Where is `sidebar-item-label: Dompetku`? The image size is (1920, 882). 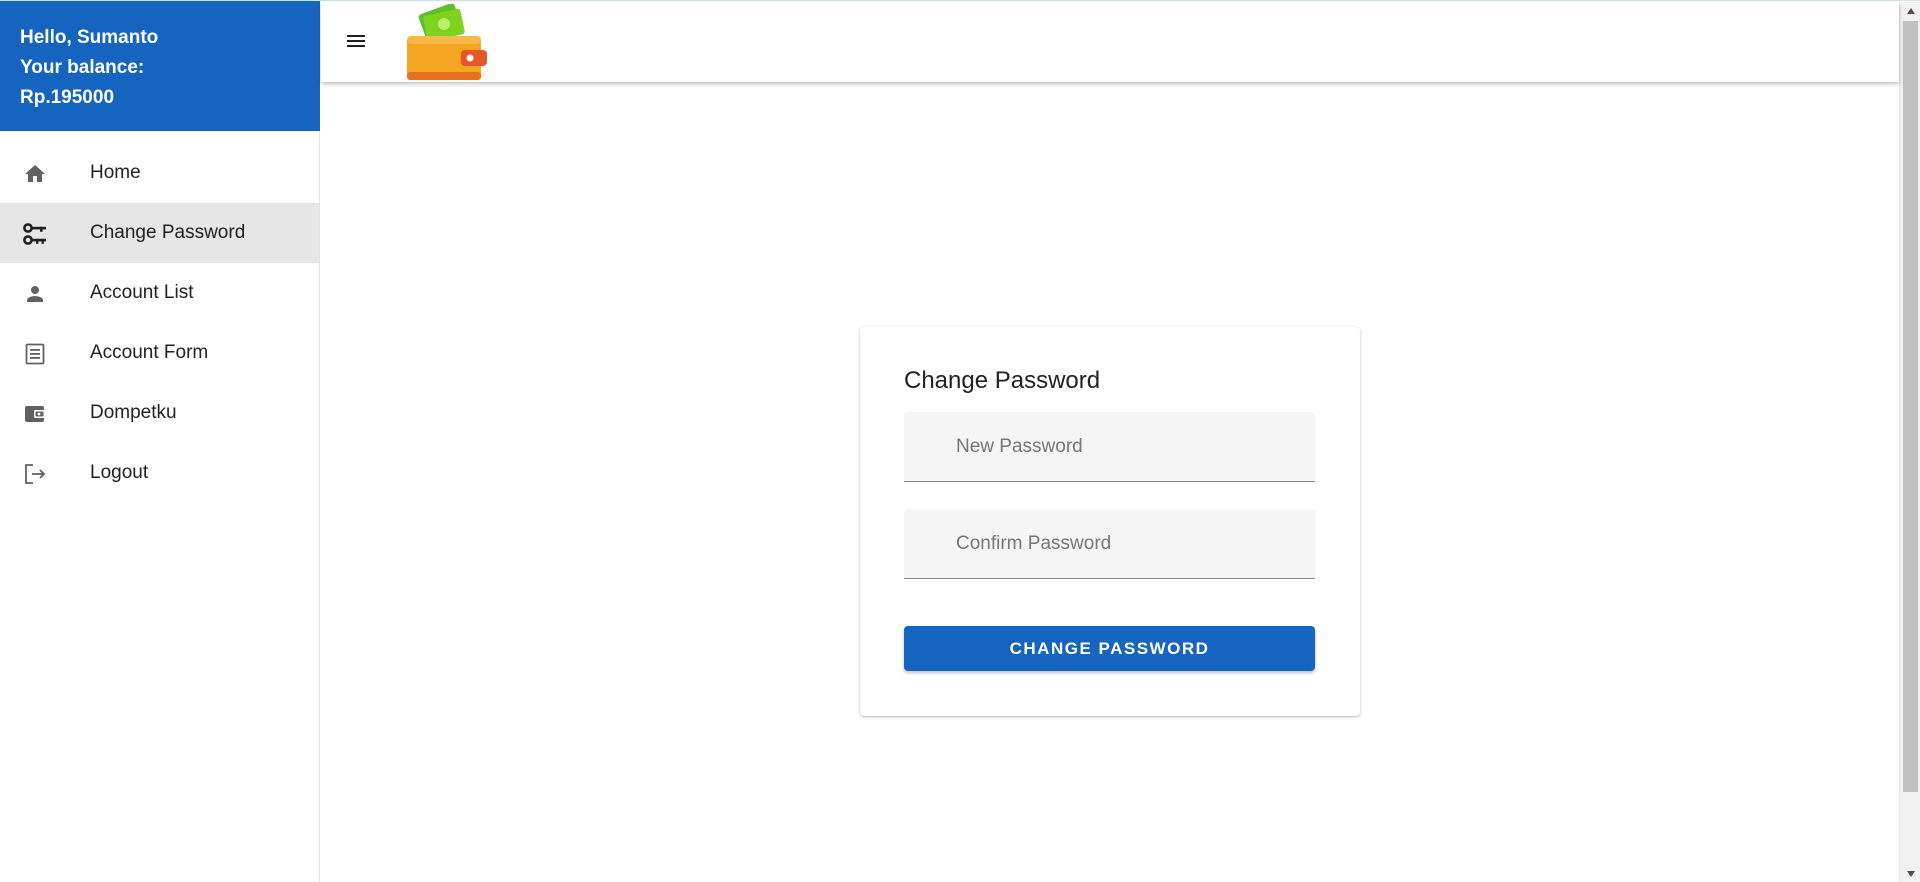 sidebar-item-label: Dompetku is located at coordinates (133, 412).